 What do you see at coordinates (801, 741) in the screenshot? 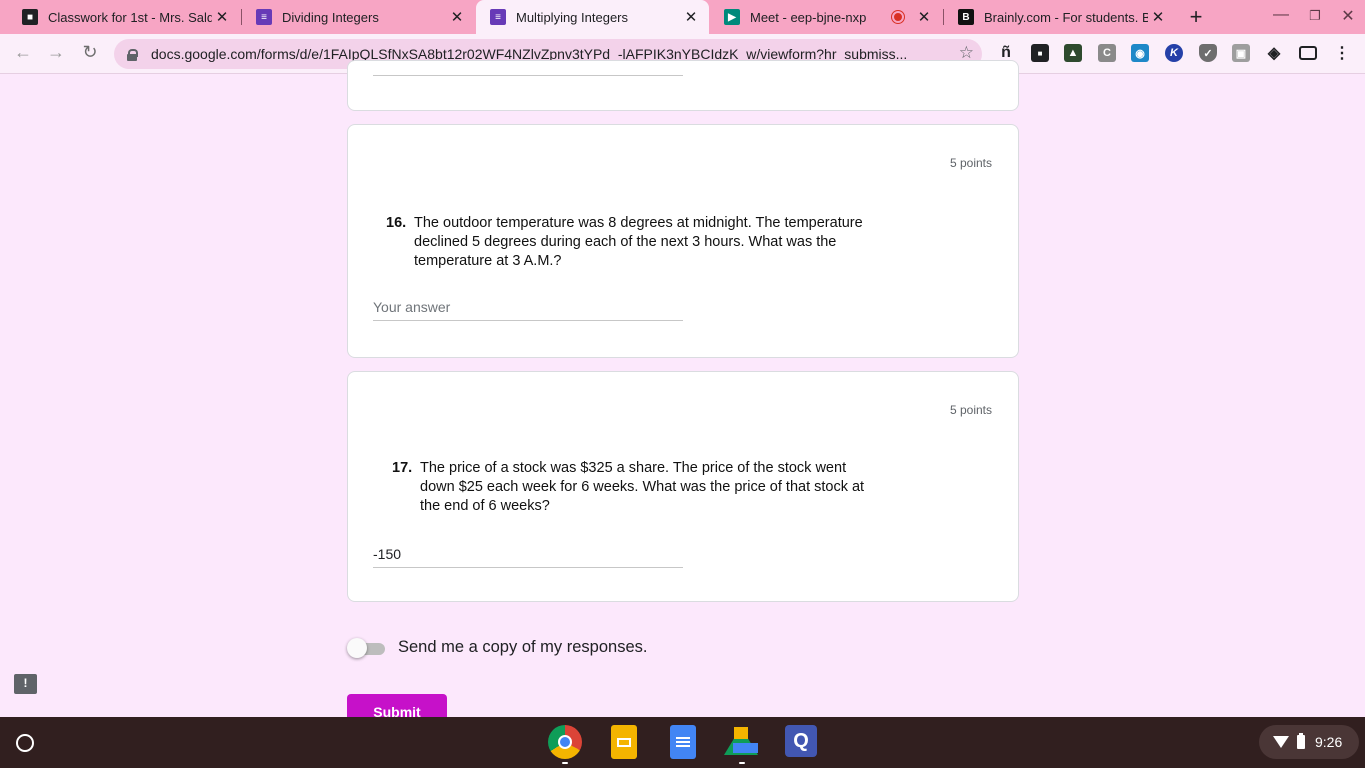
I see `quizlet-icon: Q` at bounding box center [801, 741].